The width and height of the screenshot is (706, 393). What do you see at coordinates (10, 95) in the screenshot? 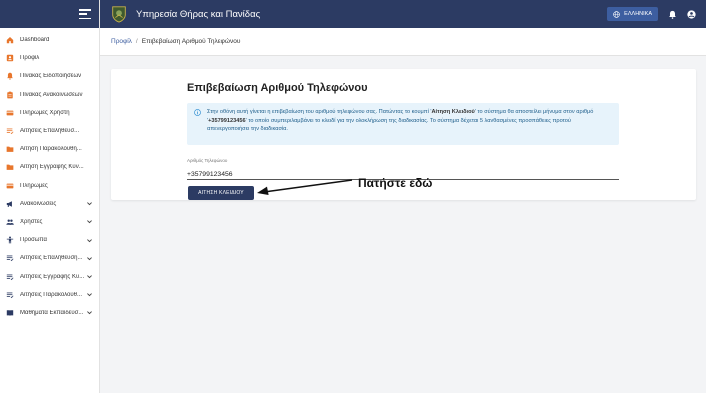
I see `clipboard-icon` at bounding box center [10, 95].